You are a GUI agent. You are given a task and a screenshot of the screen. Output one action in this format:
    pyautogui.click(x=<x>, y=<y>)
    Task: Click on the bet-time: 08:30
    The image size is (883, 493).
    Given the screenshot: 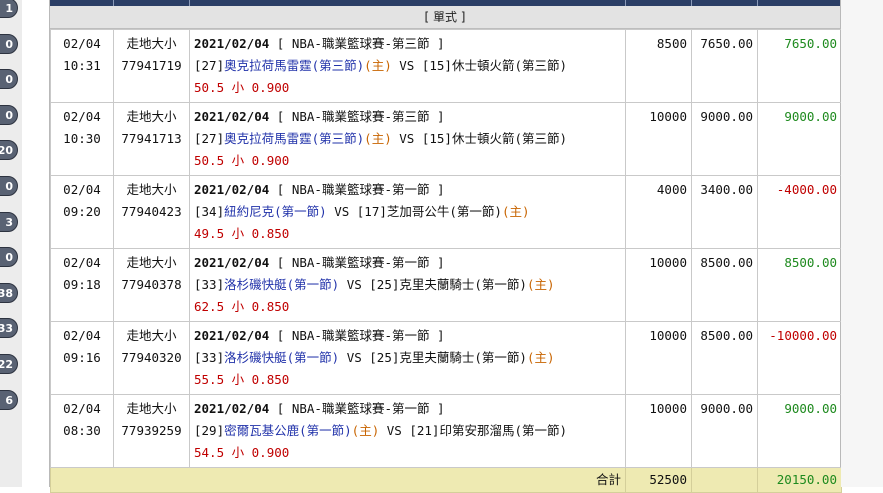 What is the action you would take?
    pyautogui.click(x=82, y=430)
    